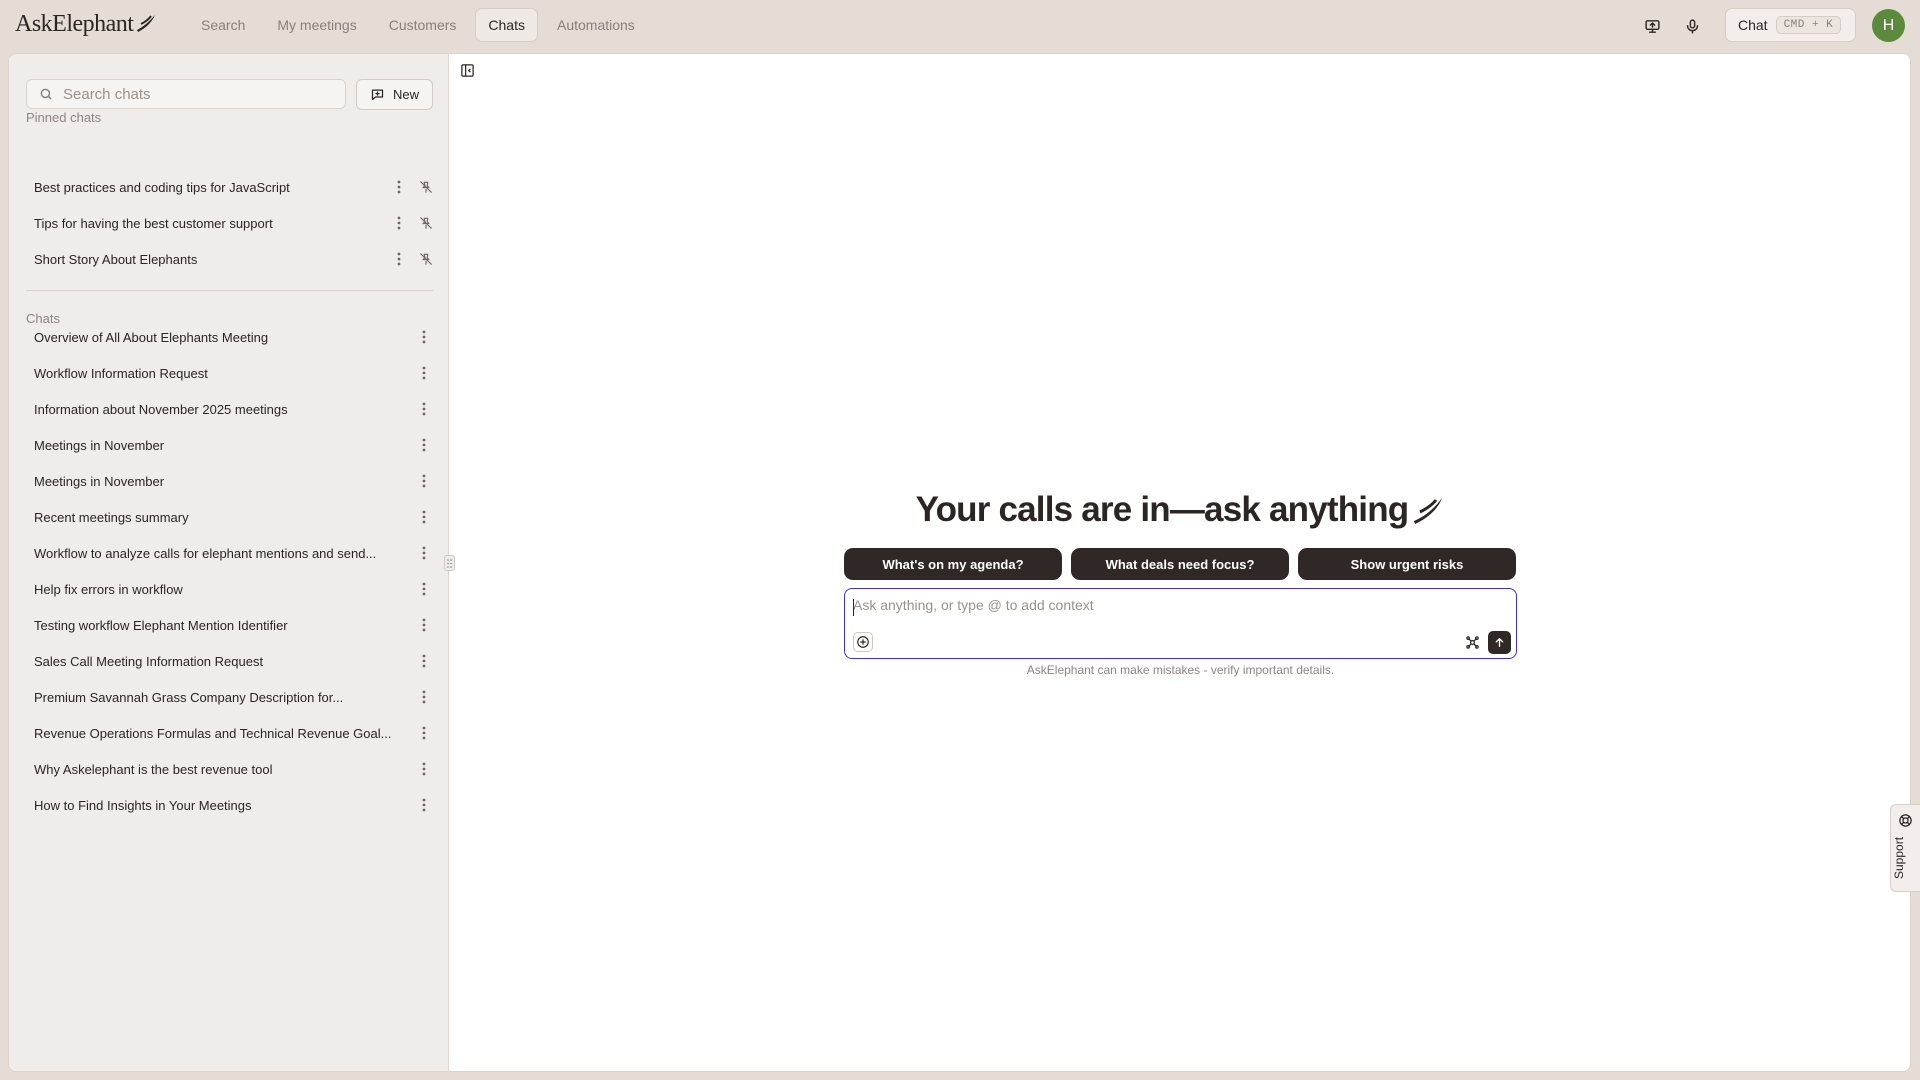 This screenshot has width=1920, height=1080. I want to click on chat-title: How to Find Insights in Your Meetings, so click(143, 805).